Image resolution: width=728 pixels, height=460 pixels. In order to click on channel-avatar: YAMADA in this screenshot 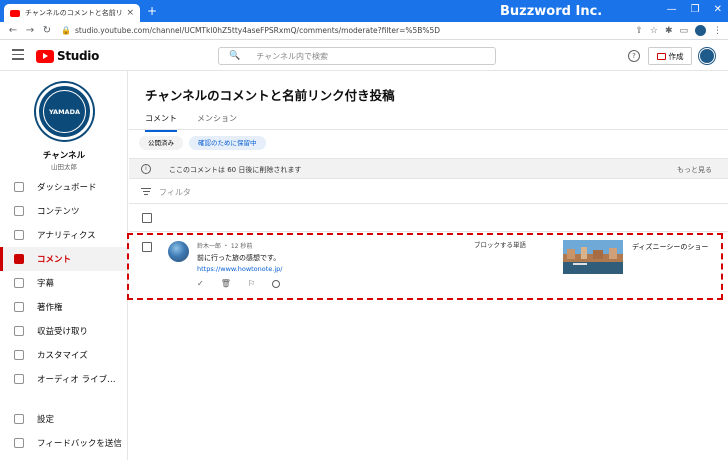, I will do `click(64, 111)`.